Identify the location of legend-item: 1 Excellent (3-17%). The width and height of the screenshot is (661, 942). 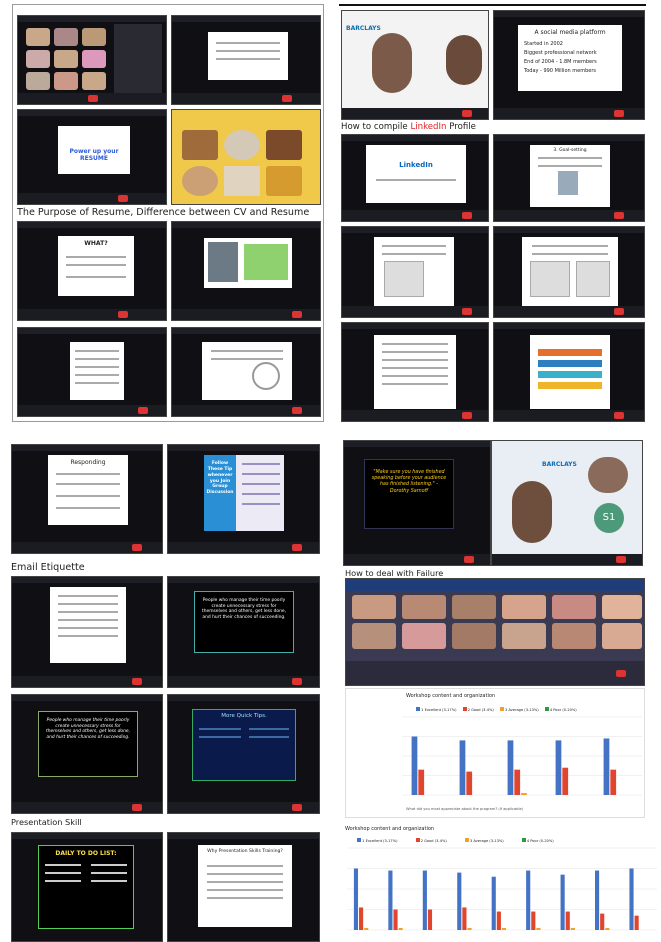
(377, 840).